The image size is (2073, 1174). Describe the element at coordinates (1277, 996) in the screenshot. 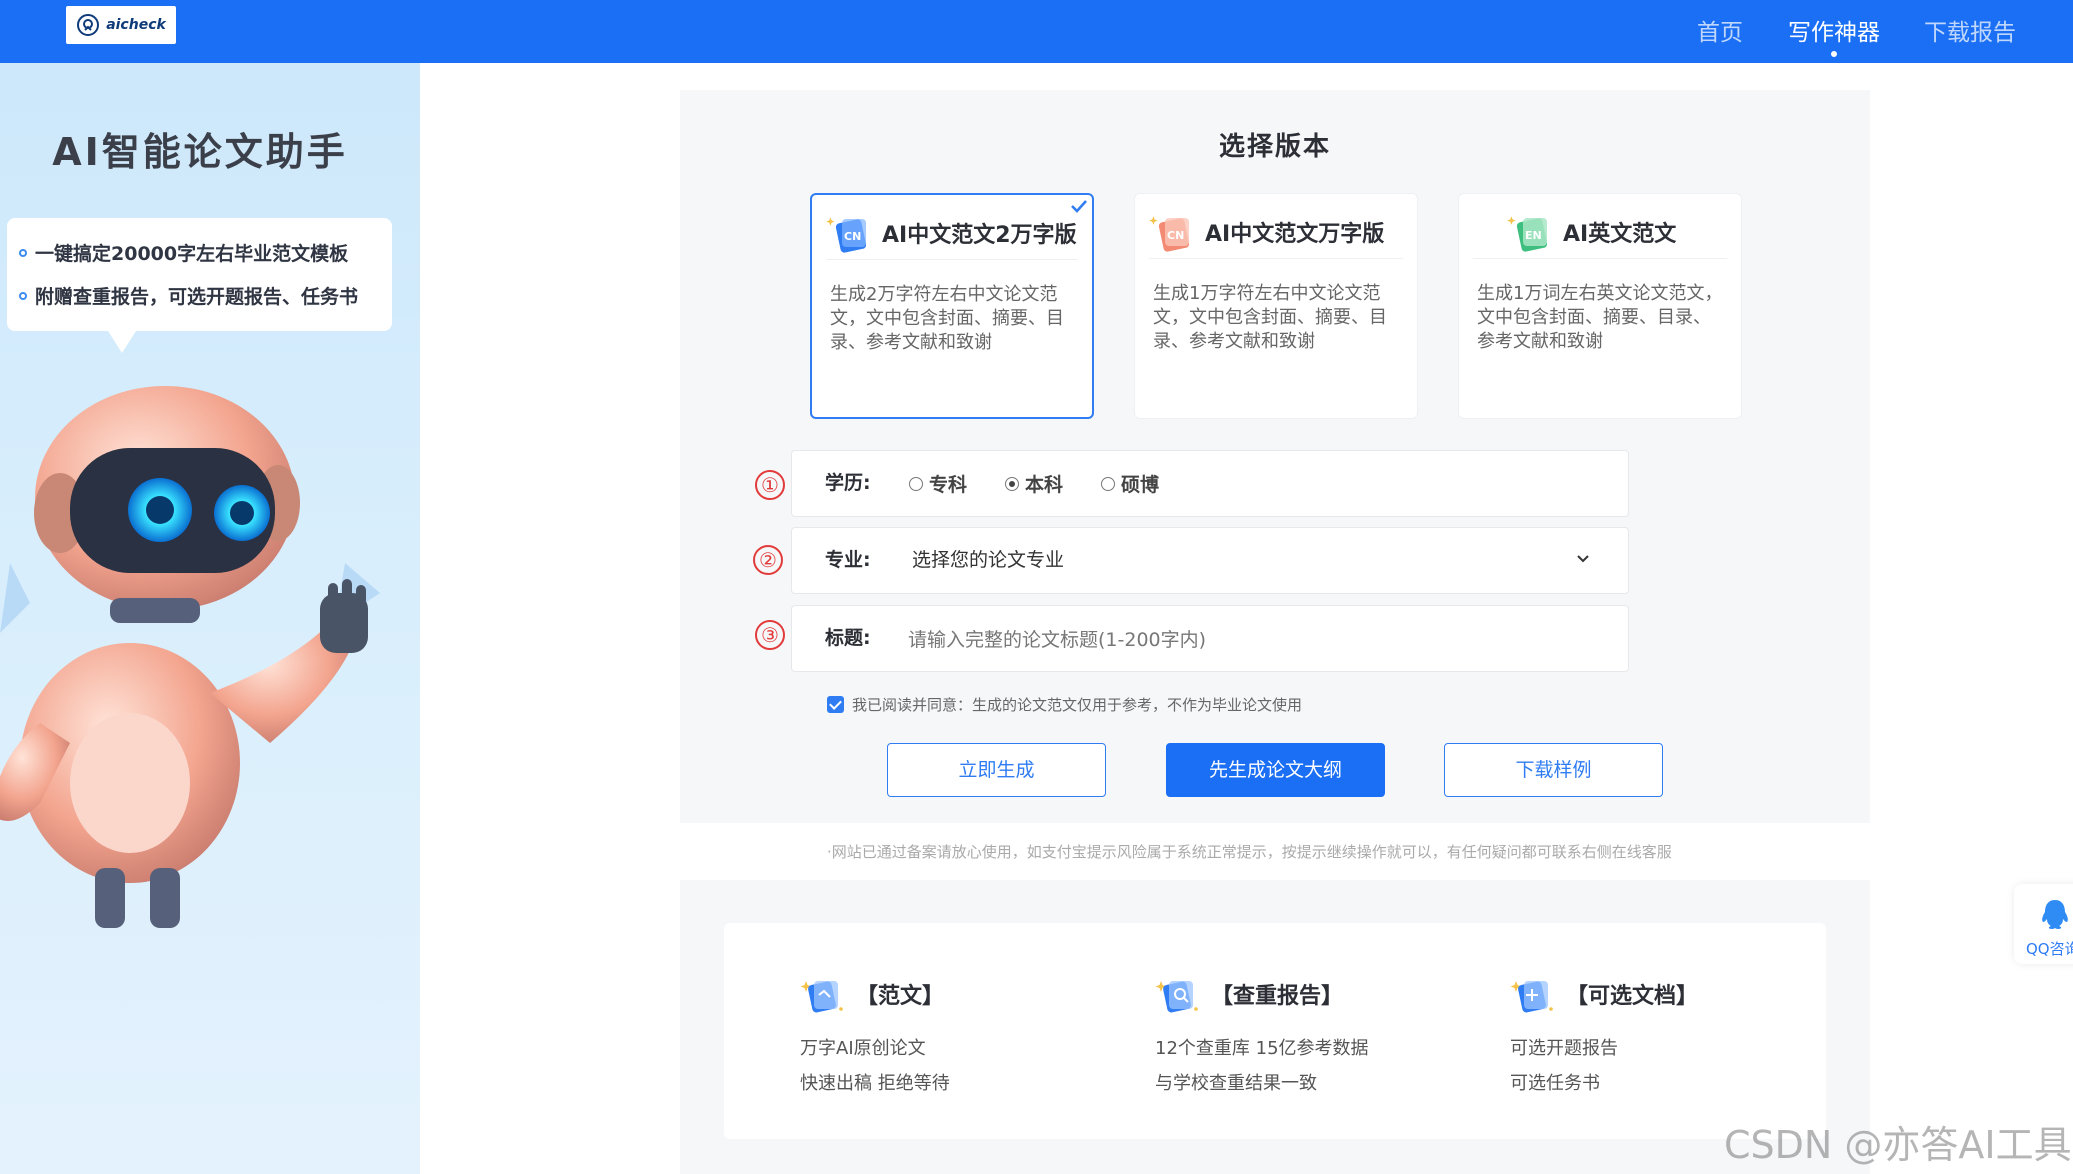

I see `feature-title: 【查重报告】` at that location.